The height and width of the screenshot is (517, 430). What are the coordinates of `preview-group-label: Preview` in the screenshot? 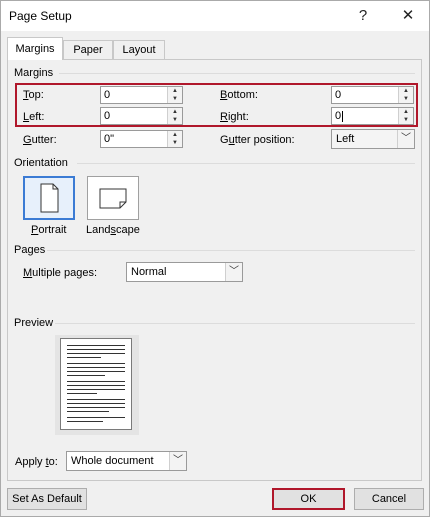 It's located at (34, 323).